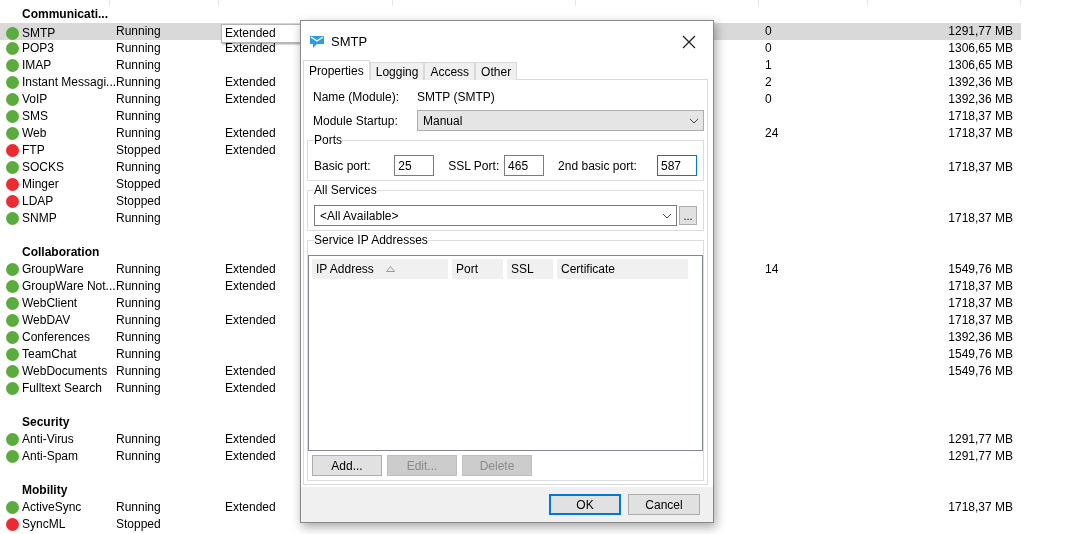  Describe the element at coordinates (622, 269) in the screenshot. I see `column-header: Certificate` at that location.